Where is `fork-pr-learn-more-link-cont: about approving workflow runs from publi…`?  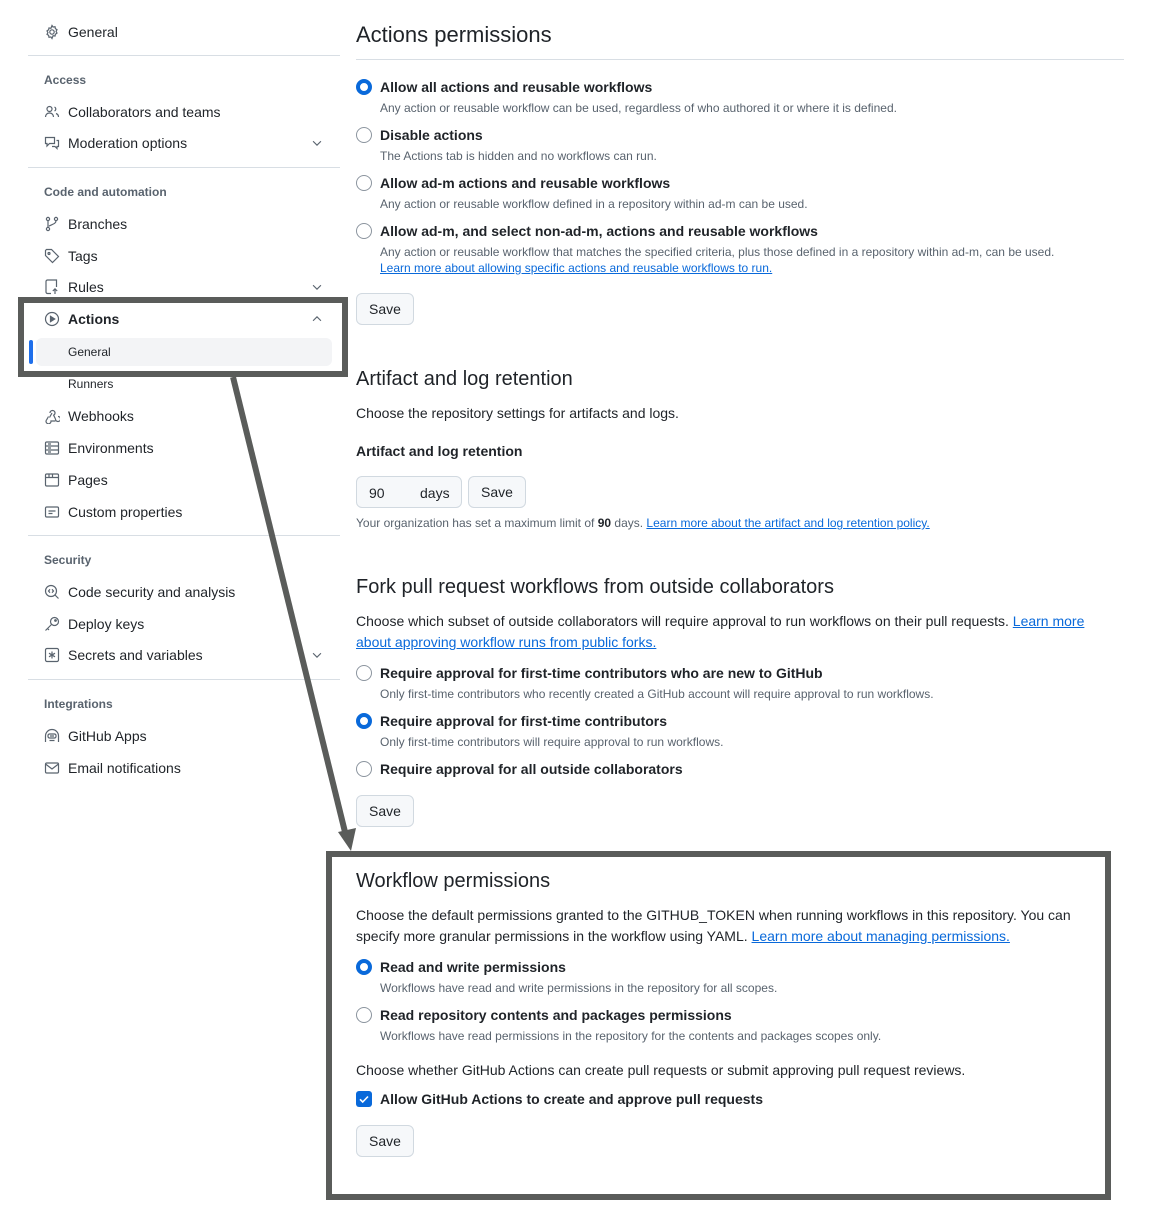 fork-pr-learn-more-link-cont: about approving workflow runs from publi… is located at coordinates (506, 642).